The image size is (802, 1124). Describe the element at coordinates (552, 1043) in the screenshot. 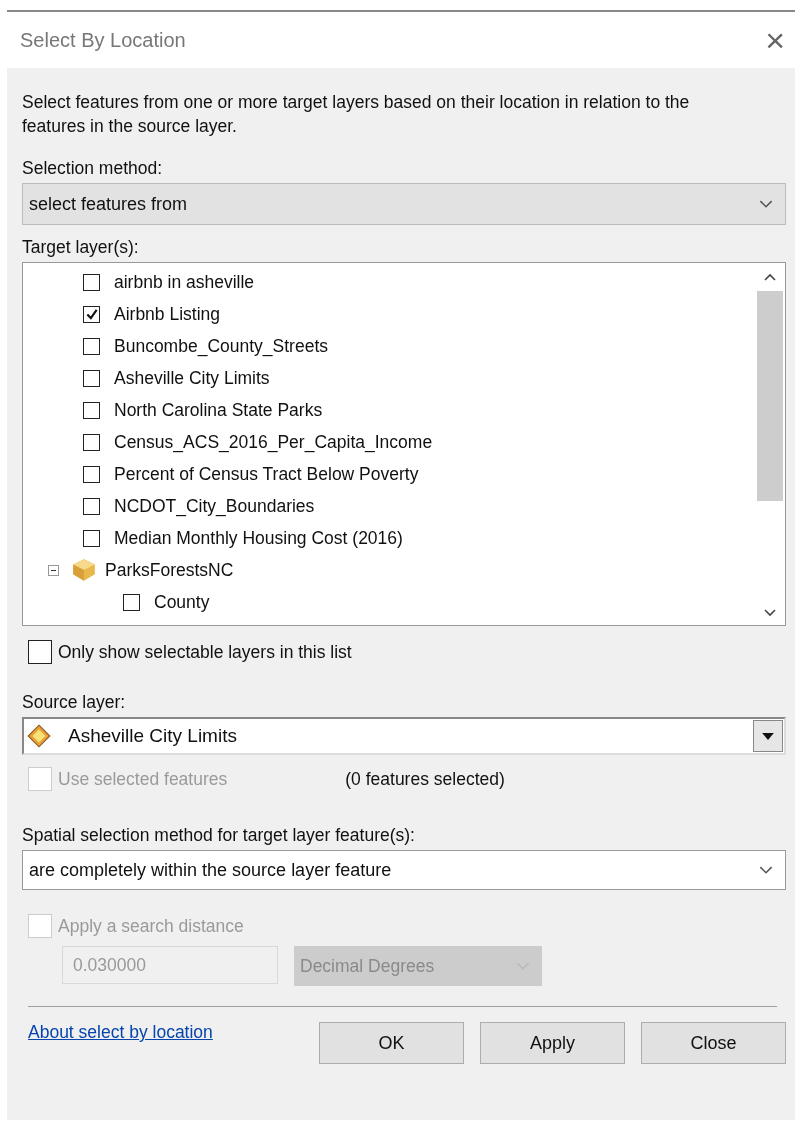

I see `dialog-button: Apply` at that location.